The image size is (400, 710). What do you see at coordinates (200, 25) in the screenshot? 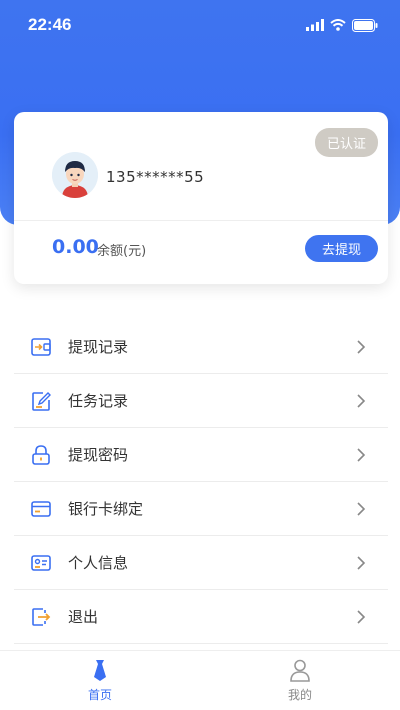
I see `status-bar: 22:46` at bounding box center [200, 25].